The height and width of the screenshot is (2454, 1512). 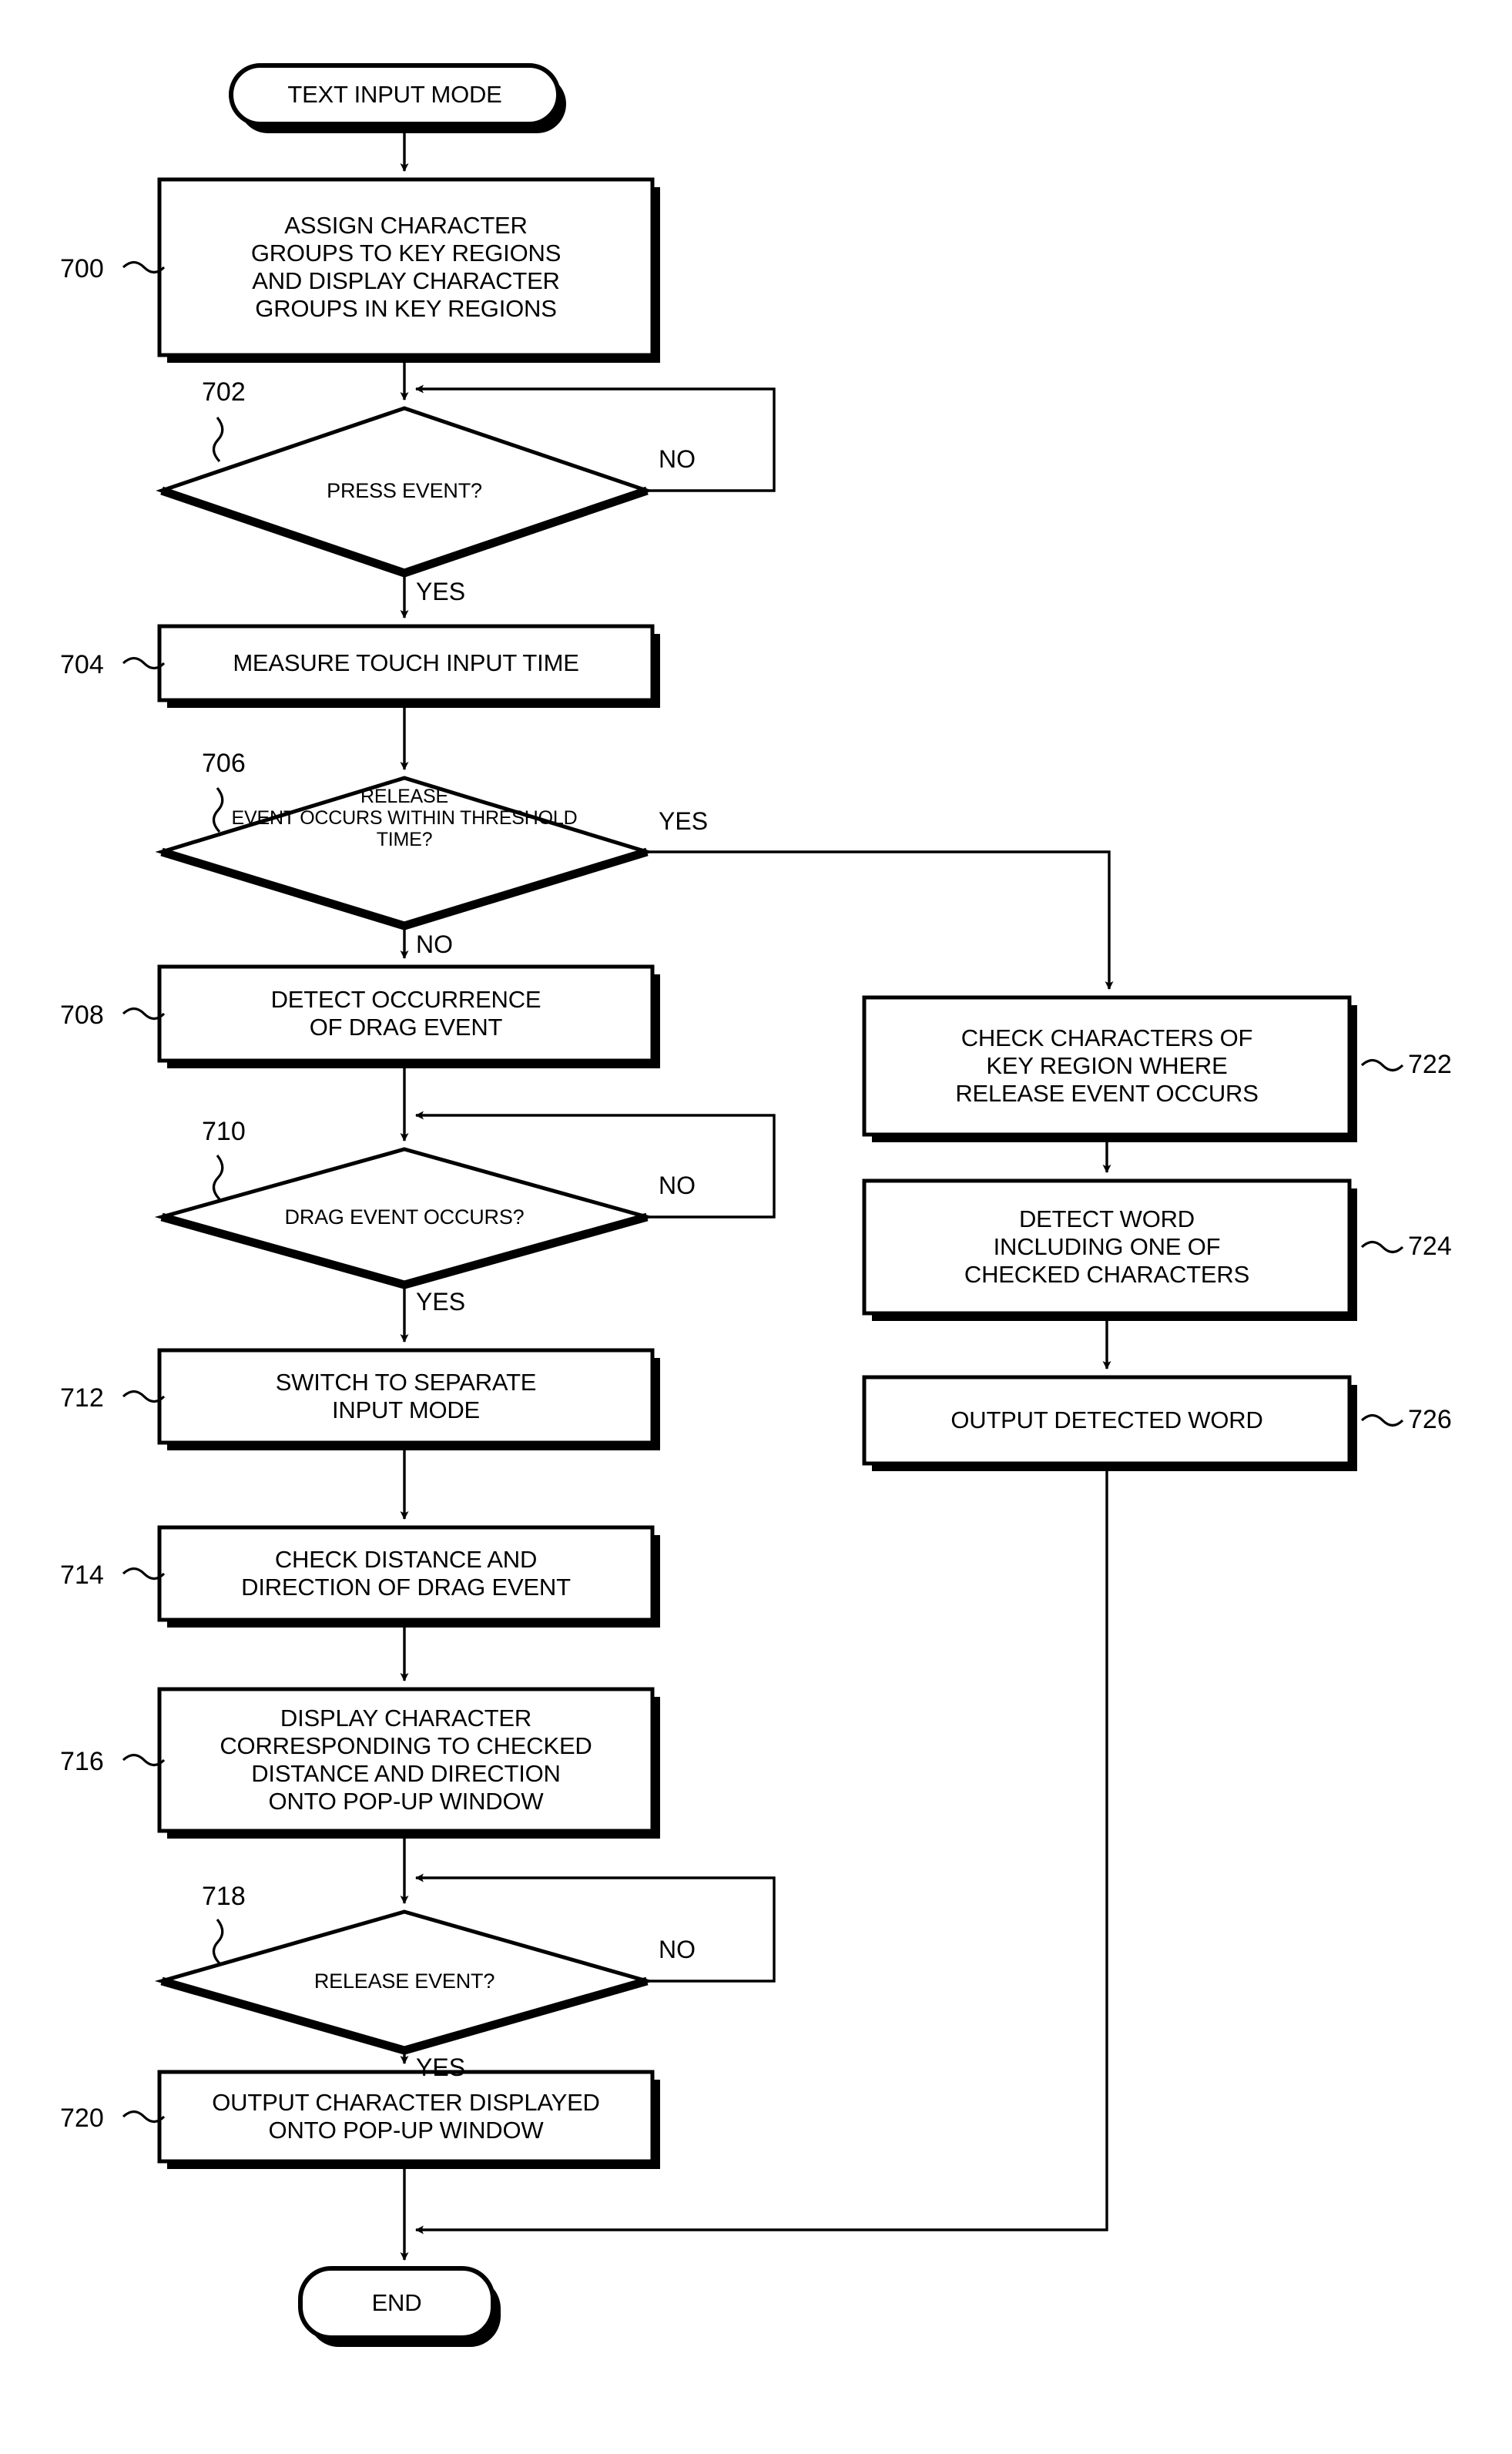 I want to click on box-712-shape, so click(x=406, y=1396).